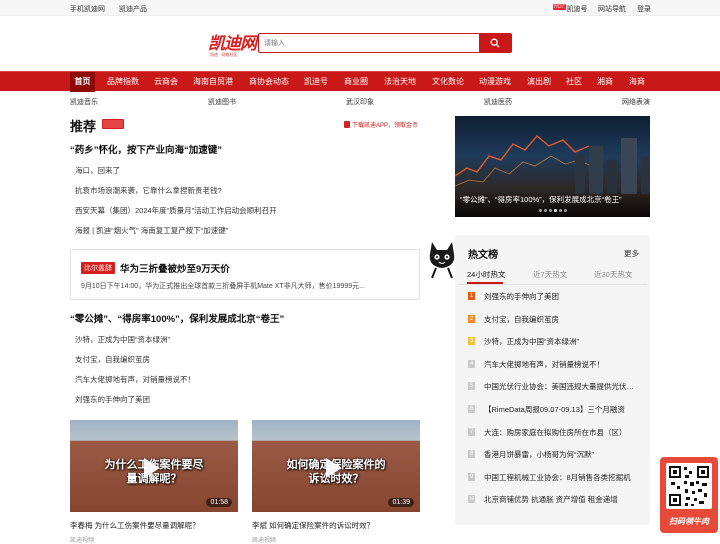  Describe the element at coordinates (133, 9) in the screenshot. I see `products-link: 凯迪产品` at that location.